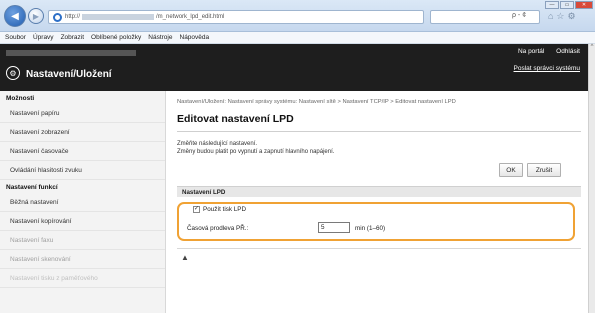 The height and width of the screenshot is (313, 595). I want to click on sidebar-item-paper: Nastavení papíru, so click(82, 113).